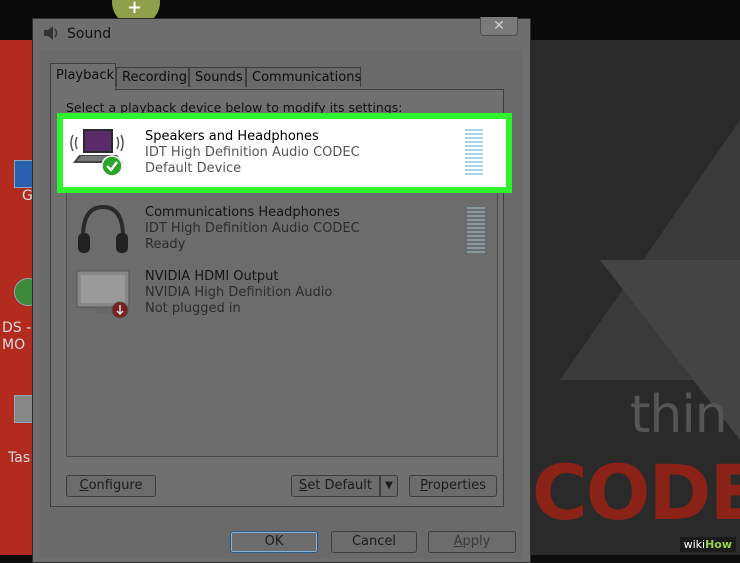 This screenshot has width=740, height=563. What do you see at coordinates (115, 485) in the screenshot?
I see `configure-label: onfigure` at bounding box center [115, 485].